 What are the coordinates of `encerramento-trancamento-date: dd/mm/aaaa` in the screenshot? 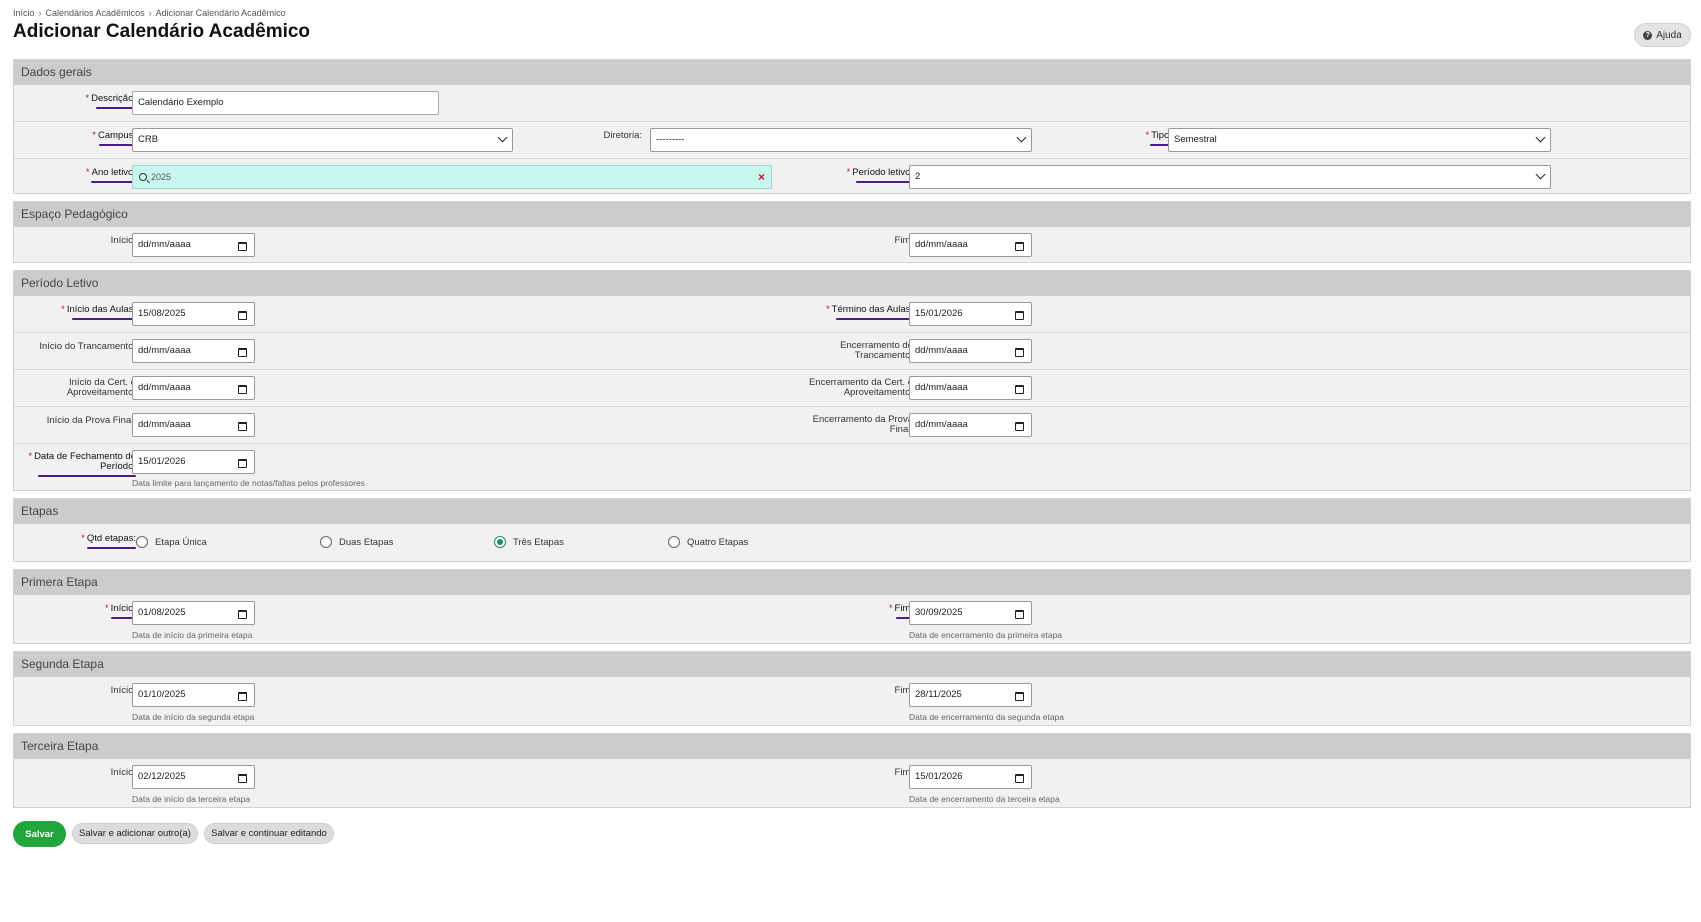 It's located at (970, 351).